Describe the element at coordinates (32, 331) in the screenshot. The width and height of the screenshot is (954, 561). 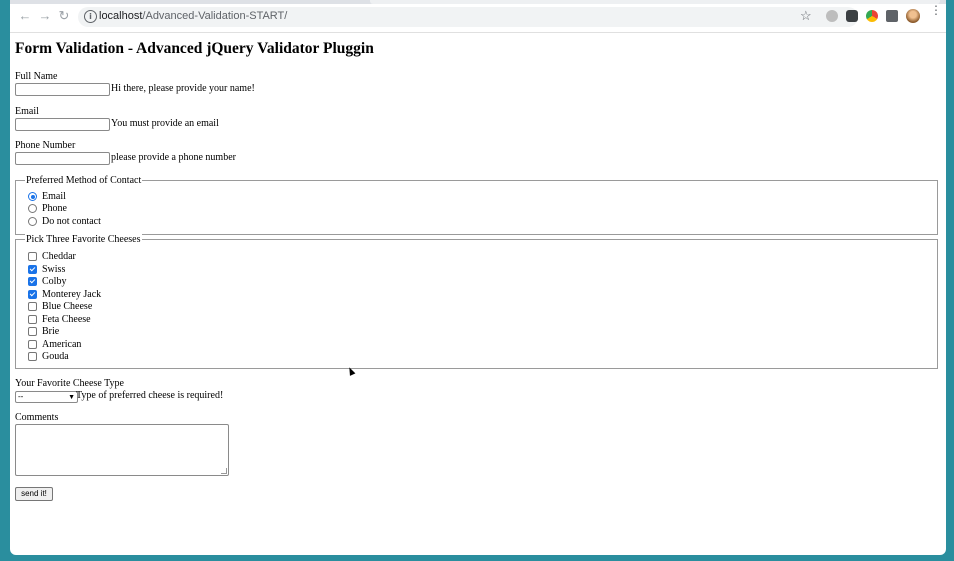
I see `checkbox-brie` at that location.